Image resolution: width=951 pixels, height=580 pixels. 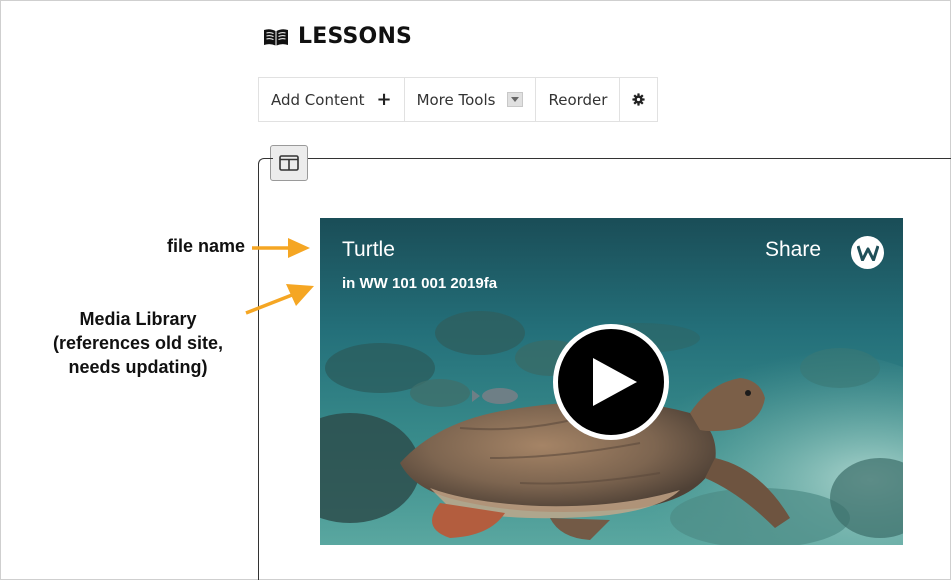 I want to click on media-library-annotation-line: (references old site,, so click(x=138, y=343).